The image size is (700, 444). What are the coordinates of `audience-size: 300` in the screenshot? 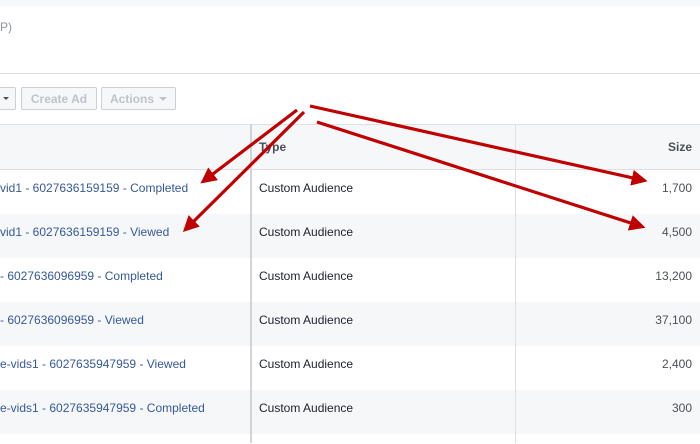 It's located at (681, 408).